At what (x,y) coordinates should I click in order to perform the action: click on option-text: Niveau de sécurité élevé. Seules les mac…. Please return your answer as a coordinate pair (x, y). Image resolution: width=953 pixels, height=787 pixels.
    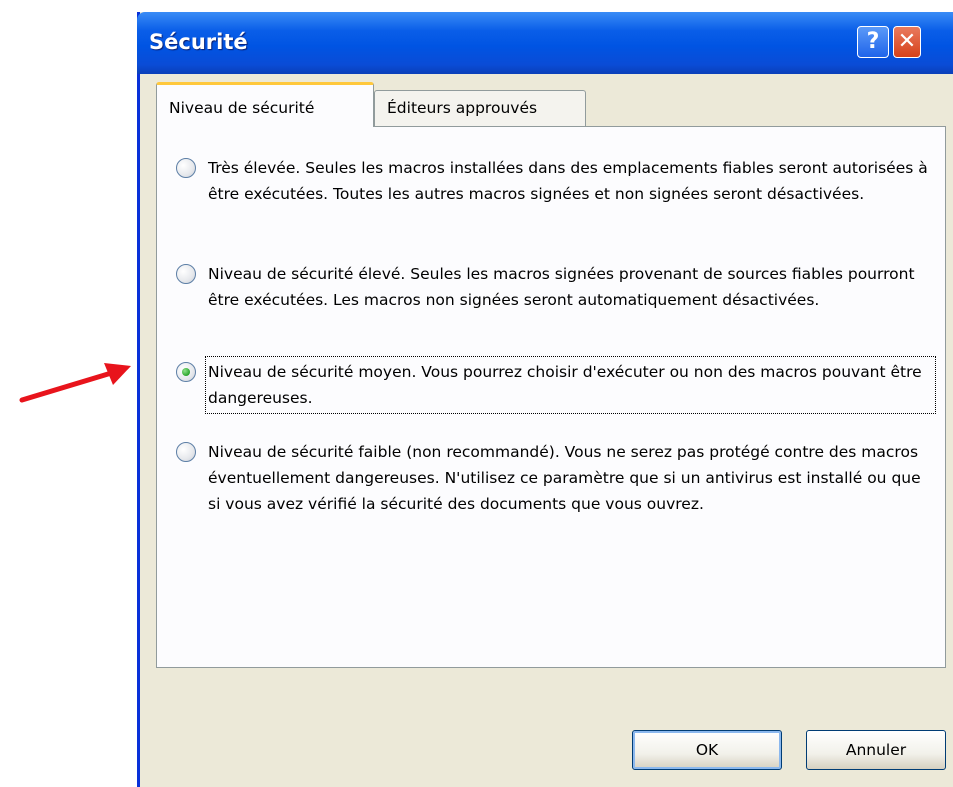
    Looking at the image, I should click on (561, 287).